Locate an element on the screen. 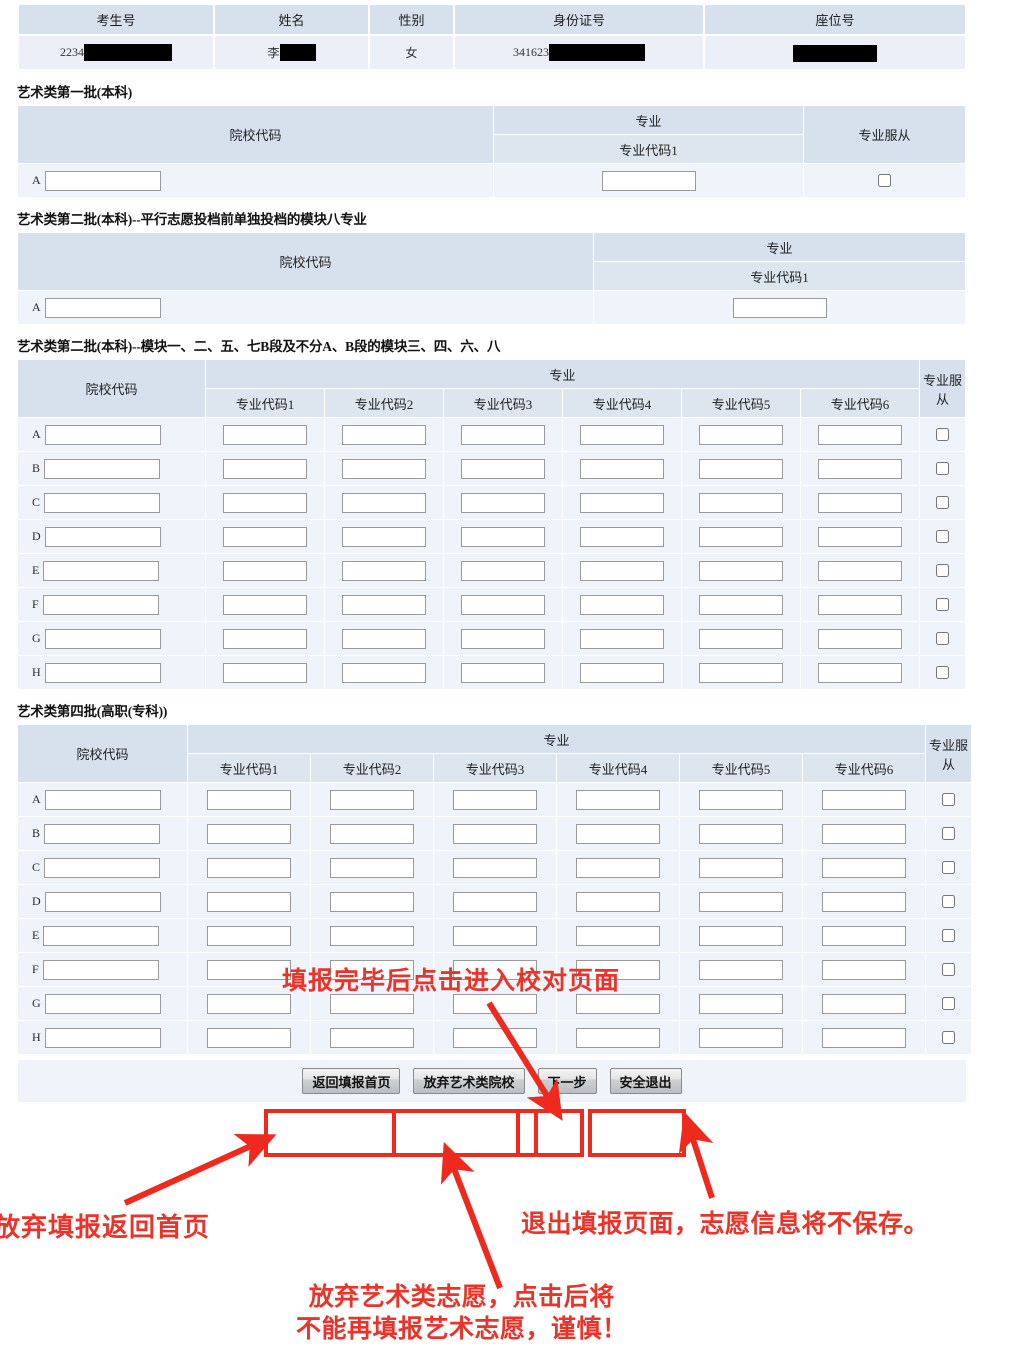 The image size is (1024, 1347). give-up-art-button: 放弃艺术类院校 is located at coordinates (469, 1081).